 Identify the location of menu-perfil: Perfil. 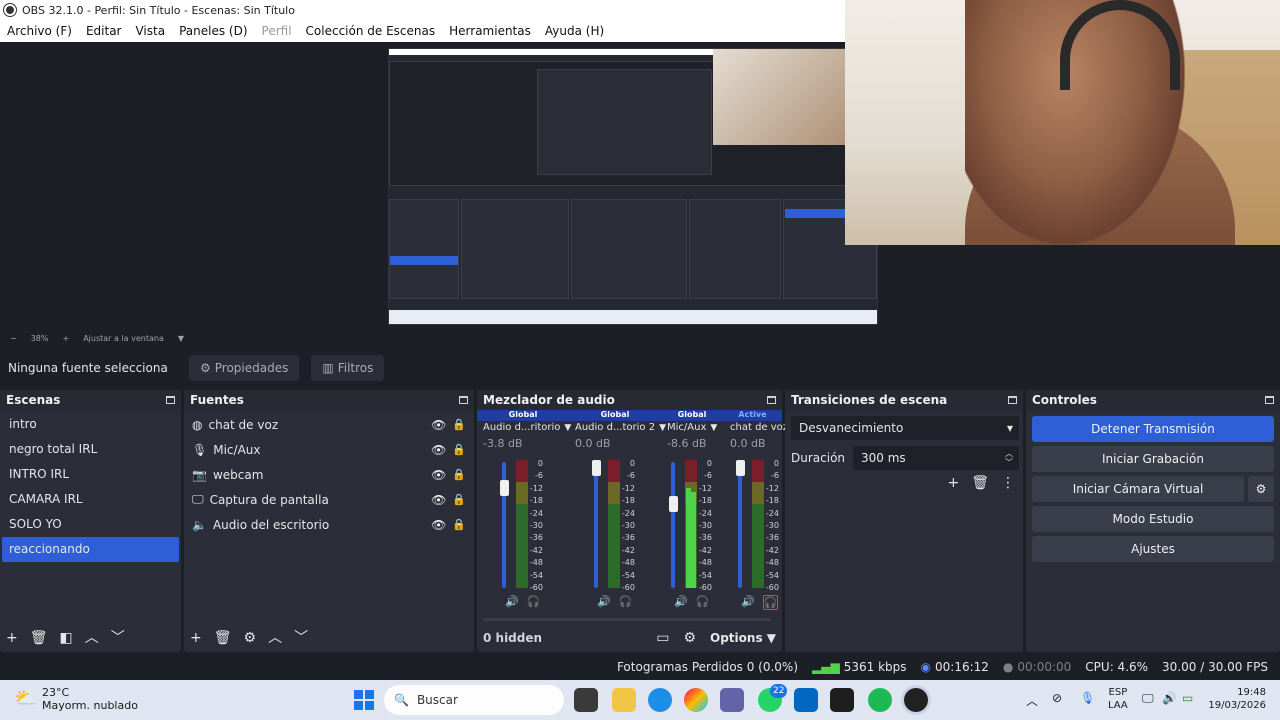
(277, 31).